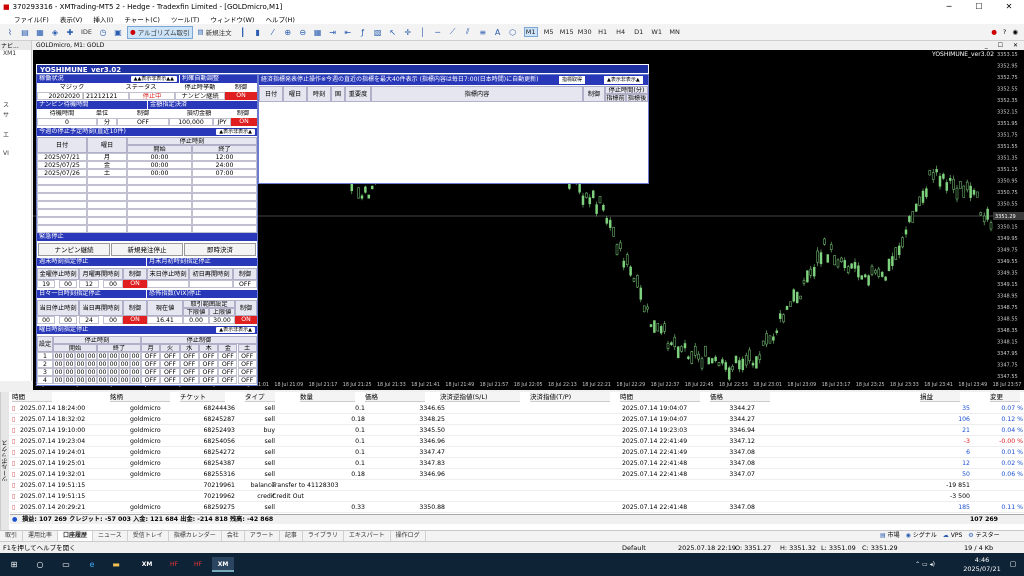 This screenshot has width=1024, height=576. What do you see at coordinates (142, 19) in the screenshot?
I see `menu-chart: チャート(C)` at bounding box center [142, 19].